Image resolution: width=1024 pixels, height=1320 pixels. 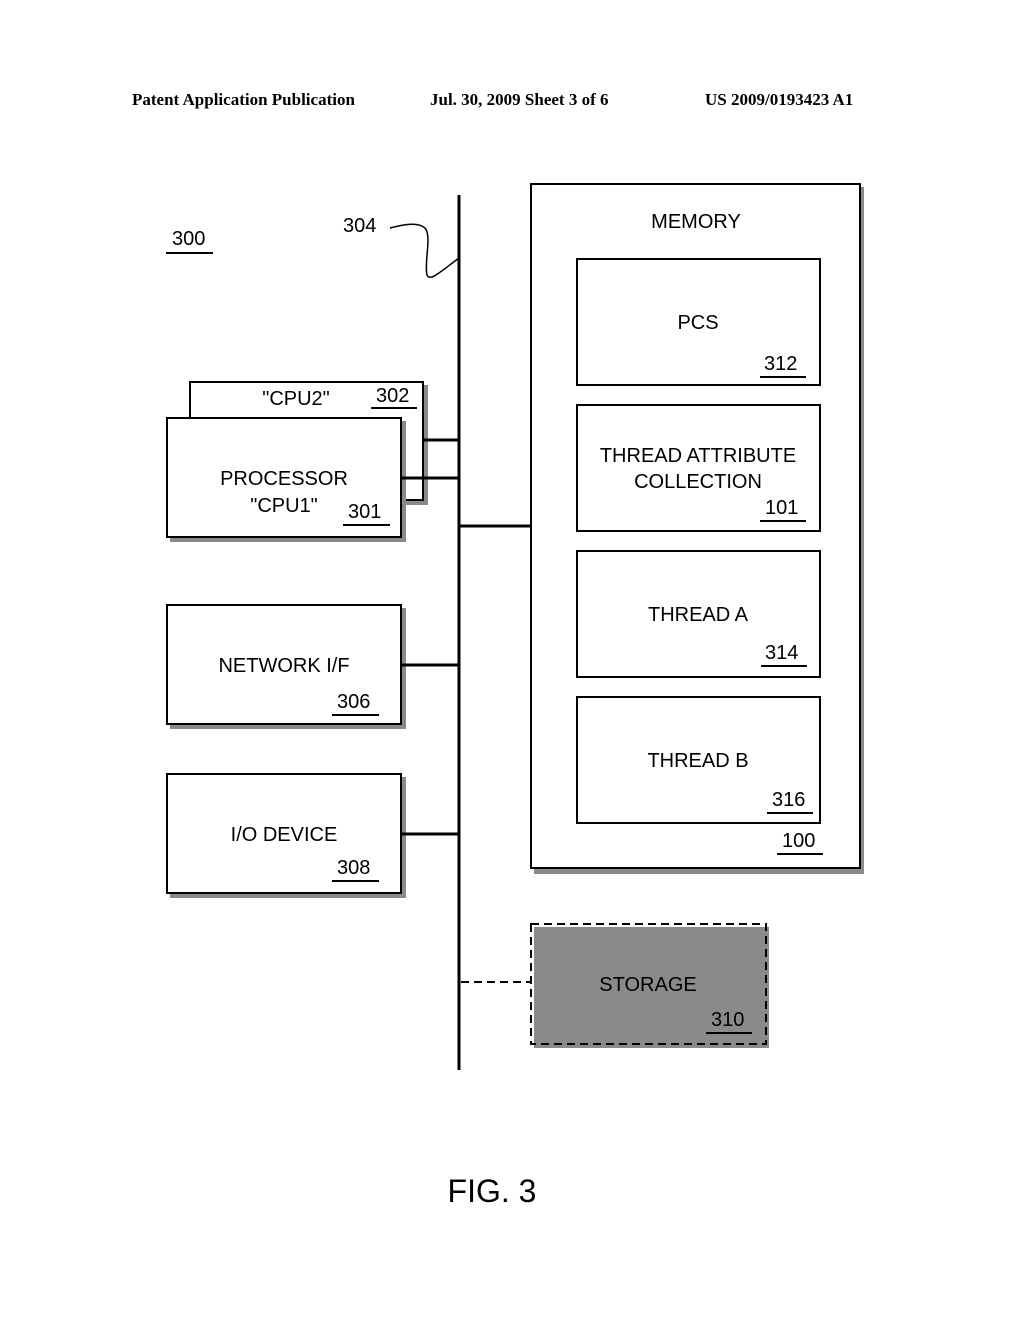 I want to click on memory-item-label: THREAD B, so click(x=697, y=761).